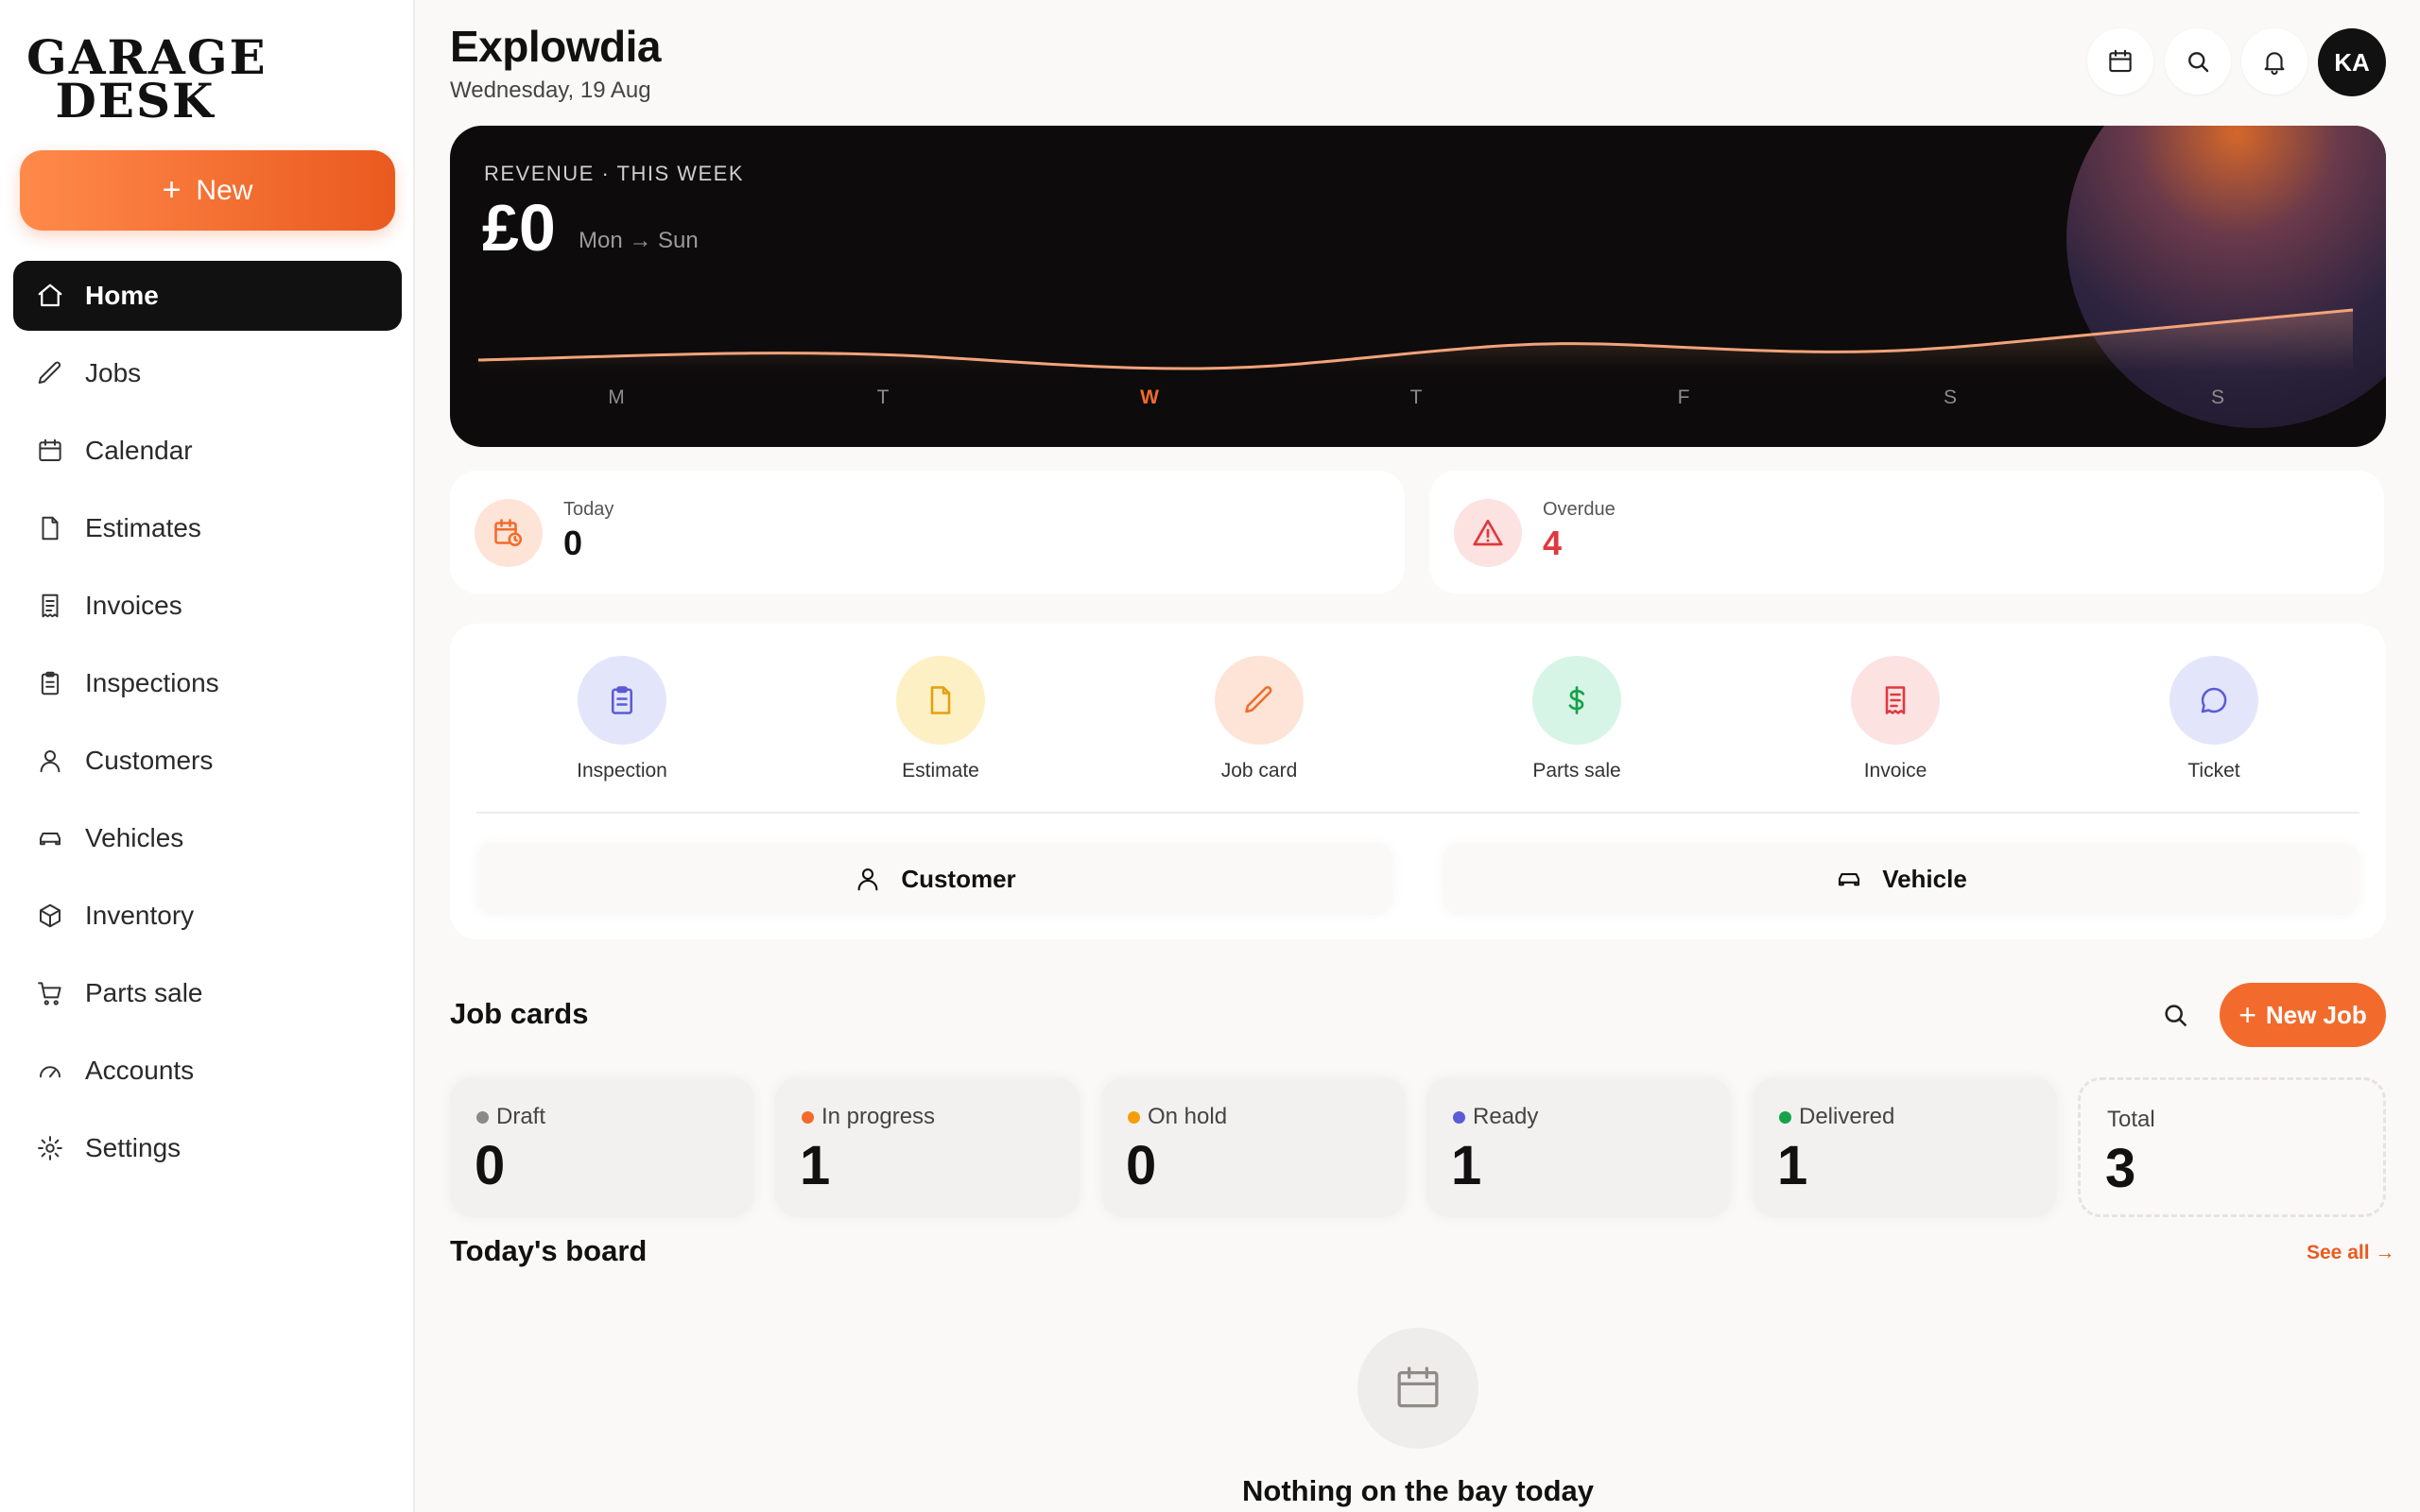 This screenshot has height=1512, width=2420. I want to click on page-date: Wednesday, 19 Aug, so click(550, 90).